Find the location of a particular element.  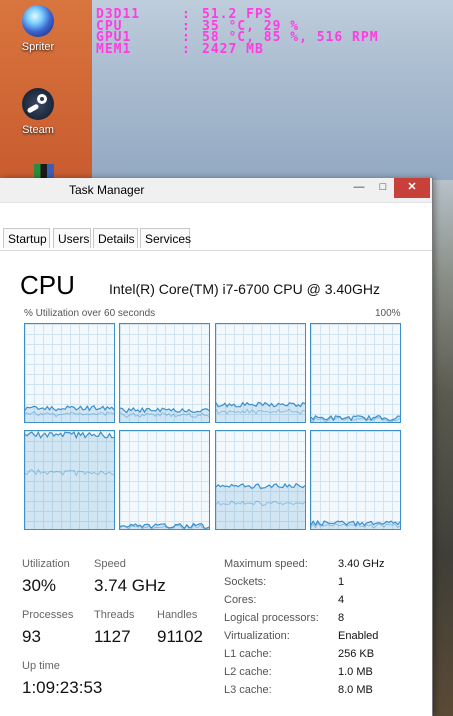

handles-value: 91102 is located at coordinates (180, 636).